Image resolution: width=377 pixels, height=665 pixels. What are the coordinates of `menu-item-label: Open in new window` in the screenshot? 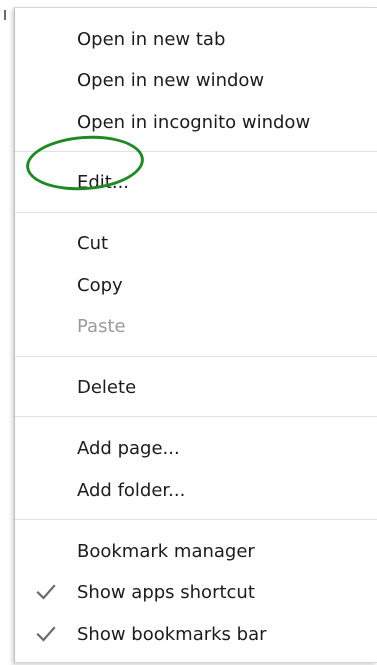 It's located at (171, 80).